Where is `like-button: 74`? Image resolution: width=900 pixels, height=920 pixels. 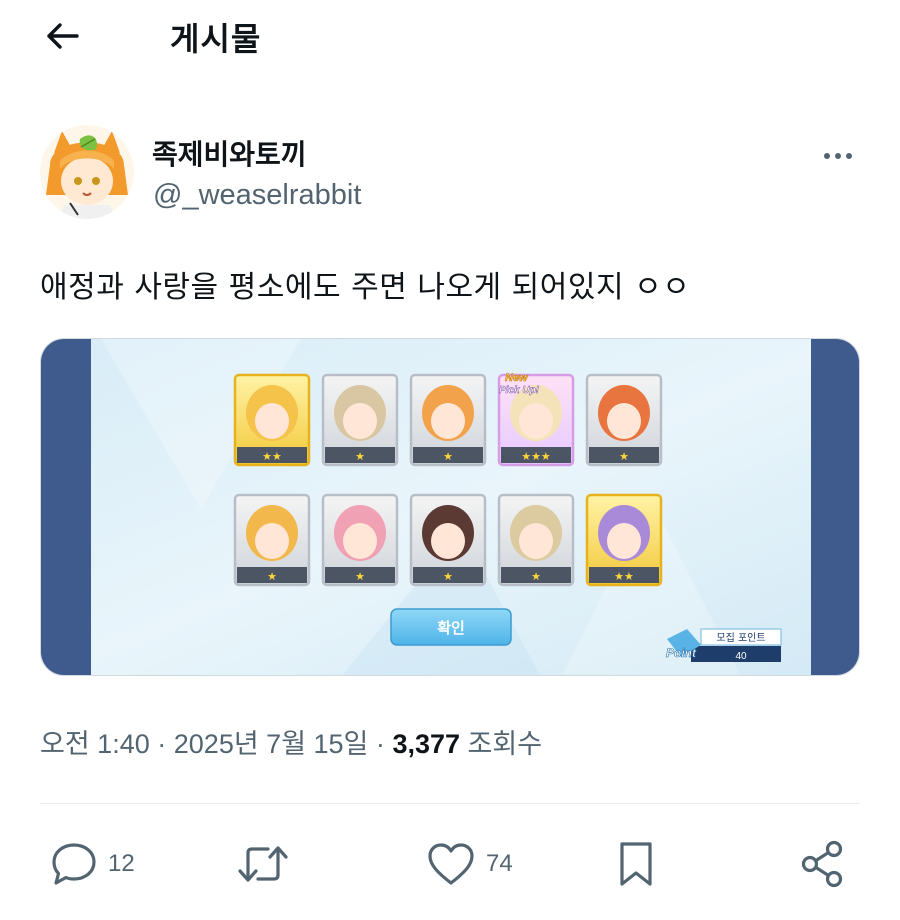 like-button: 74 is located at coordinates (469, 864).